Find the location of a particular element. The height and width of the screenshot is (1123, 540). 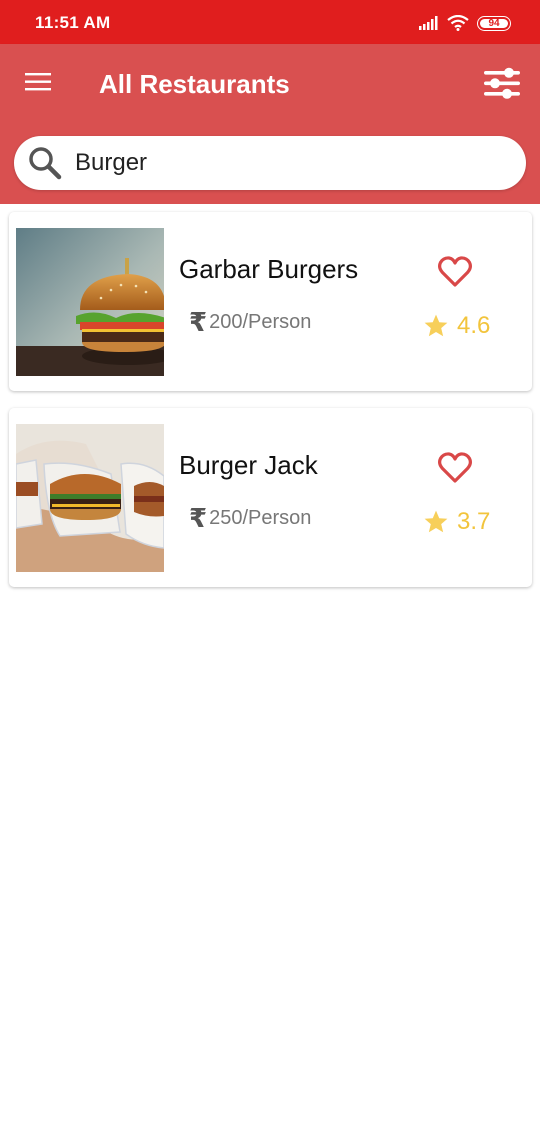

restaurant-rating: 4.6 is located at coordinates (456, 326).